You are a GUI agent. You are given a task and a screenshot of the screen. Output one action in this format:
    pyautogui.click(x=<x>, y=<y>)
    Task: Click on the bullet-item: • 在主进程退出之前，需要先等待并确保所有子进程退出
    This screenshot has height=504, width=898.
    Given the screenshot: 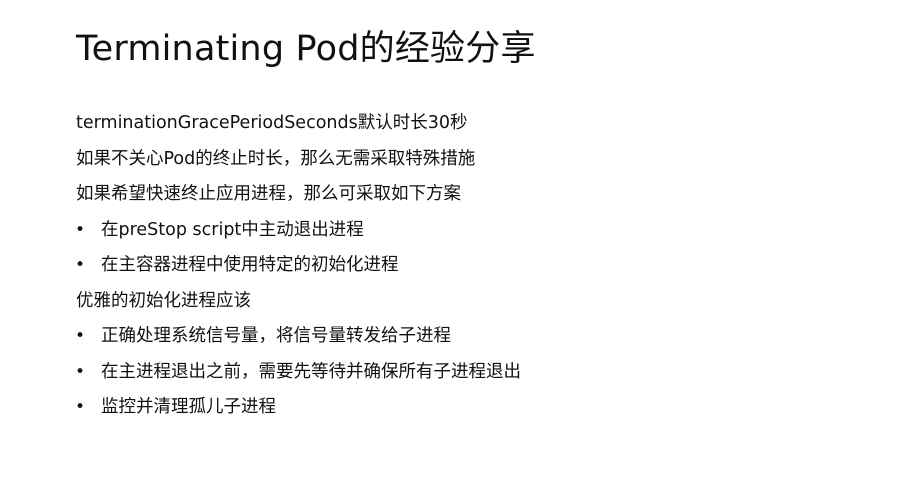 What is the action you would take?
    pyautogui.click(x=475, y=373)
    